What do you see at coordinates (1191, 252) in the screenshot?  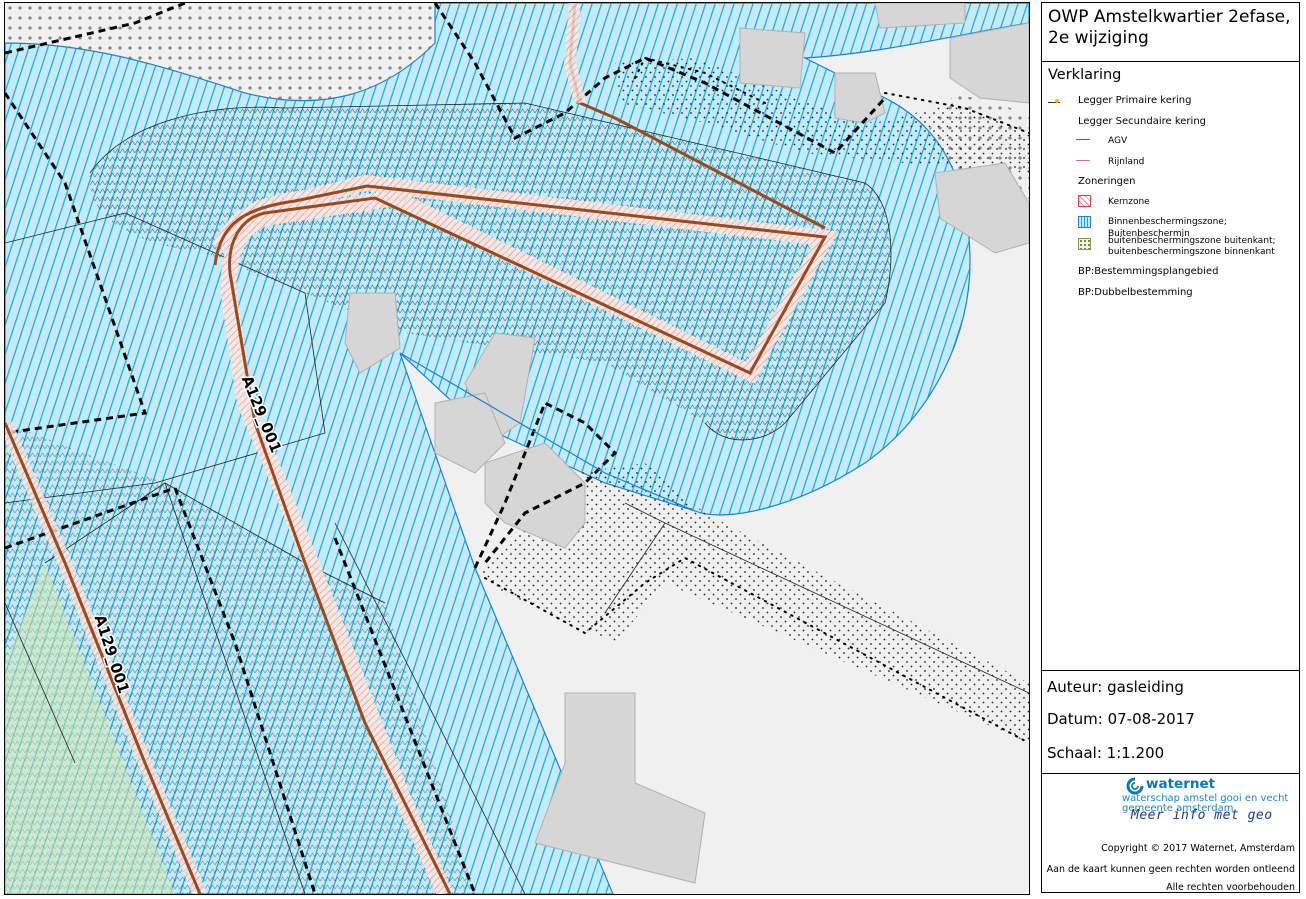 I see `legend-buiten-2: buitenbeschermingszone binnenkant` at bounding box center [1191, 252].